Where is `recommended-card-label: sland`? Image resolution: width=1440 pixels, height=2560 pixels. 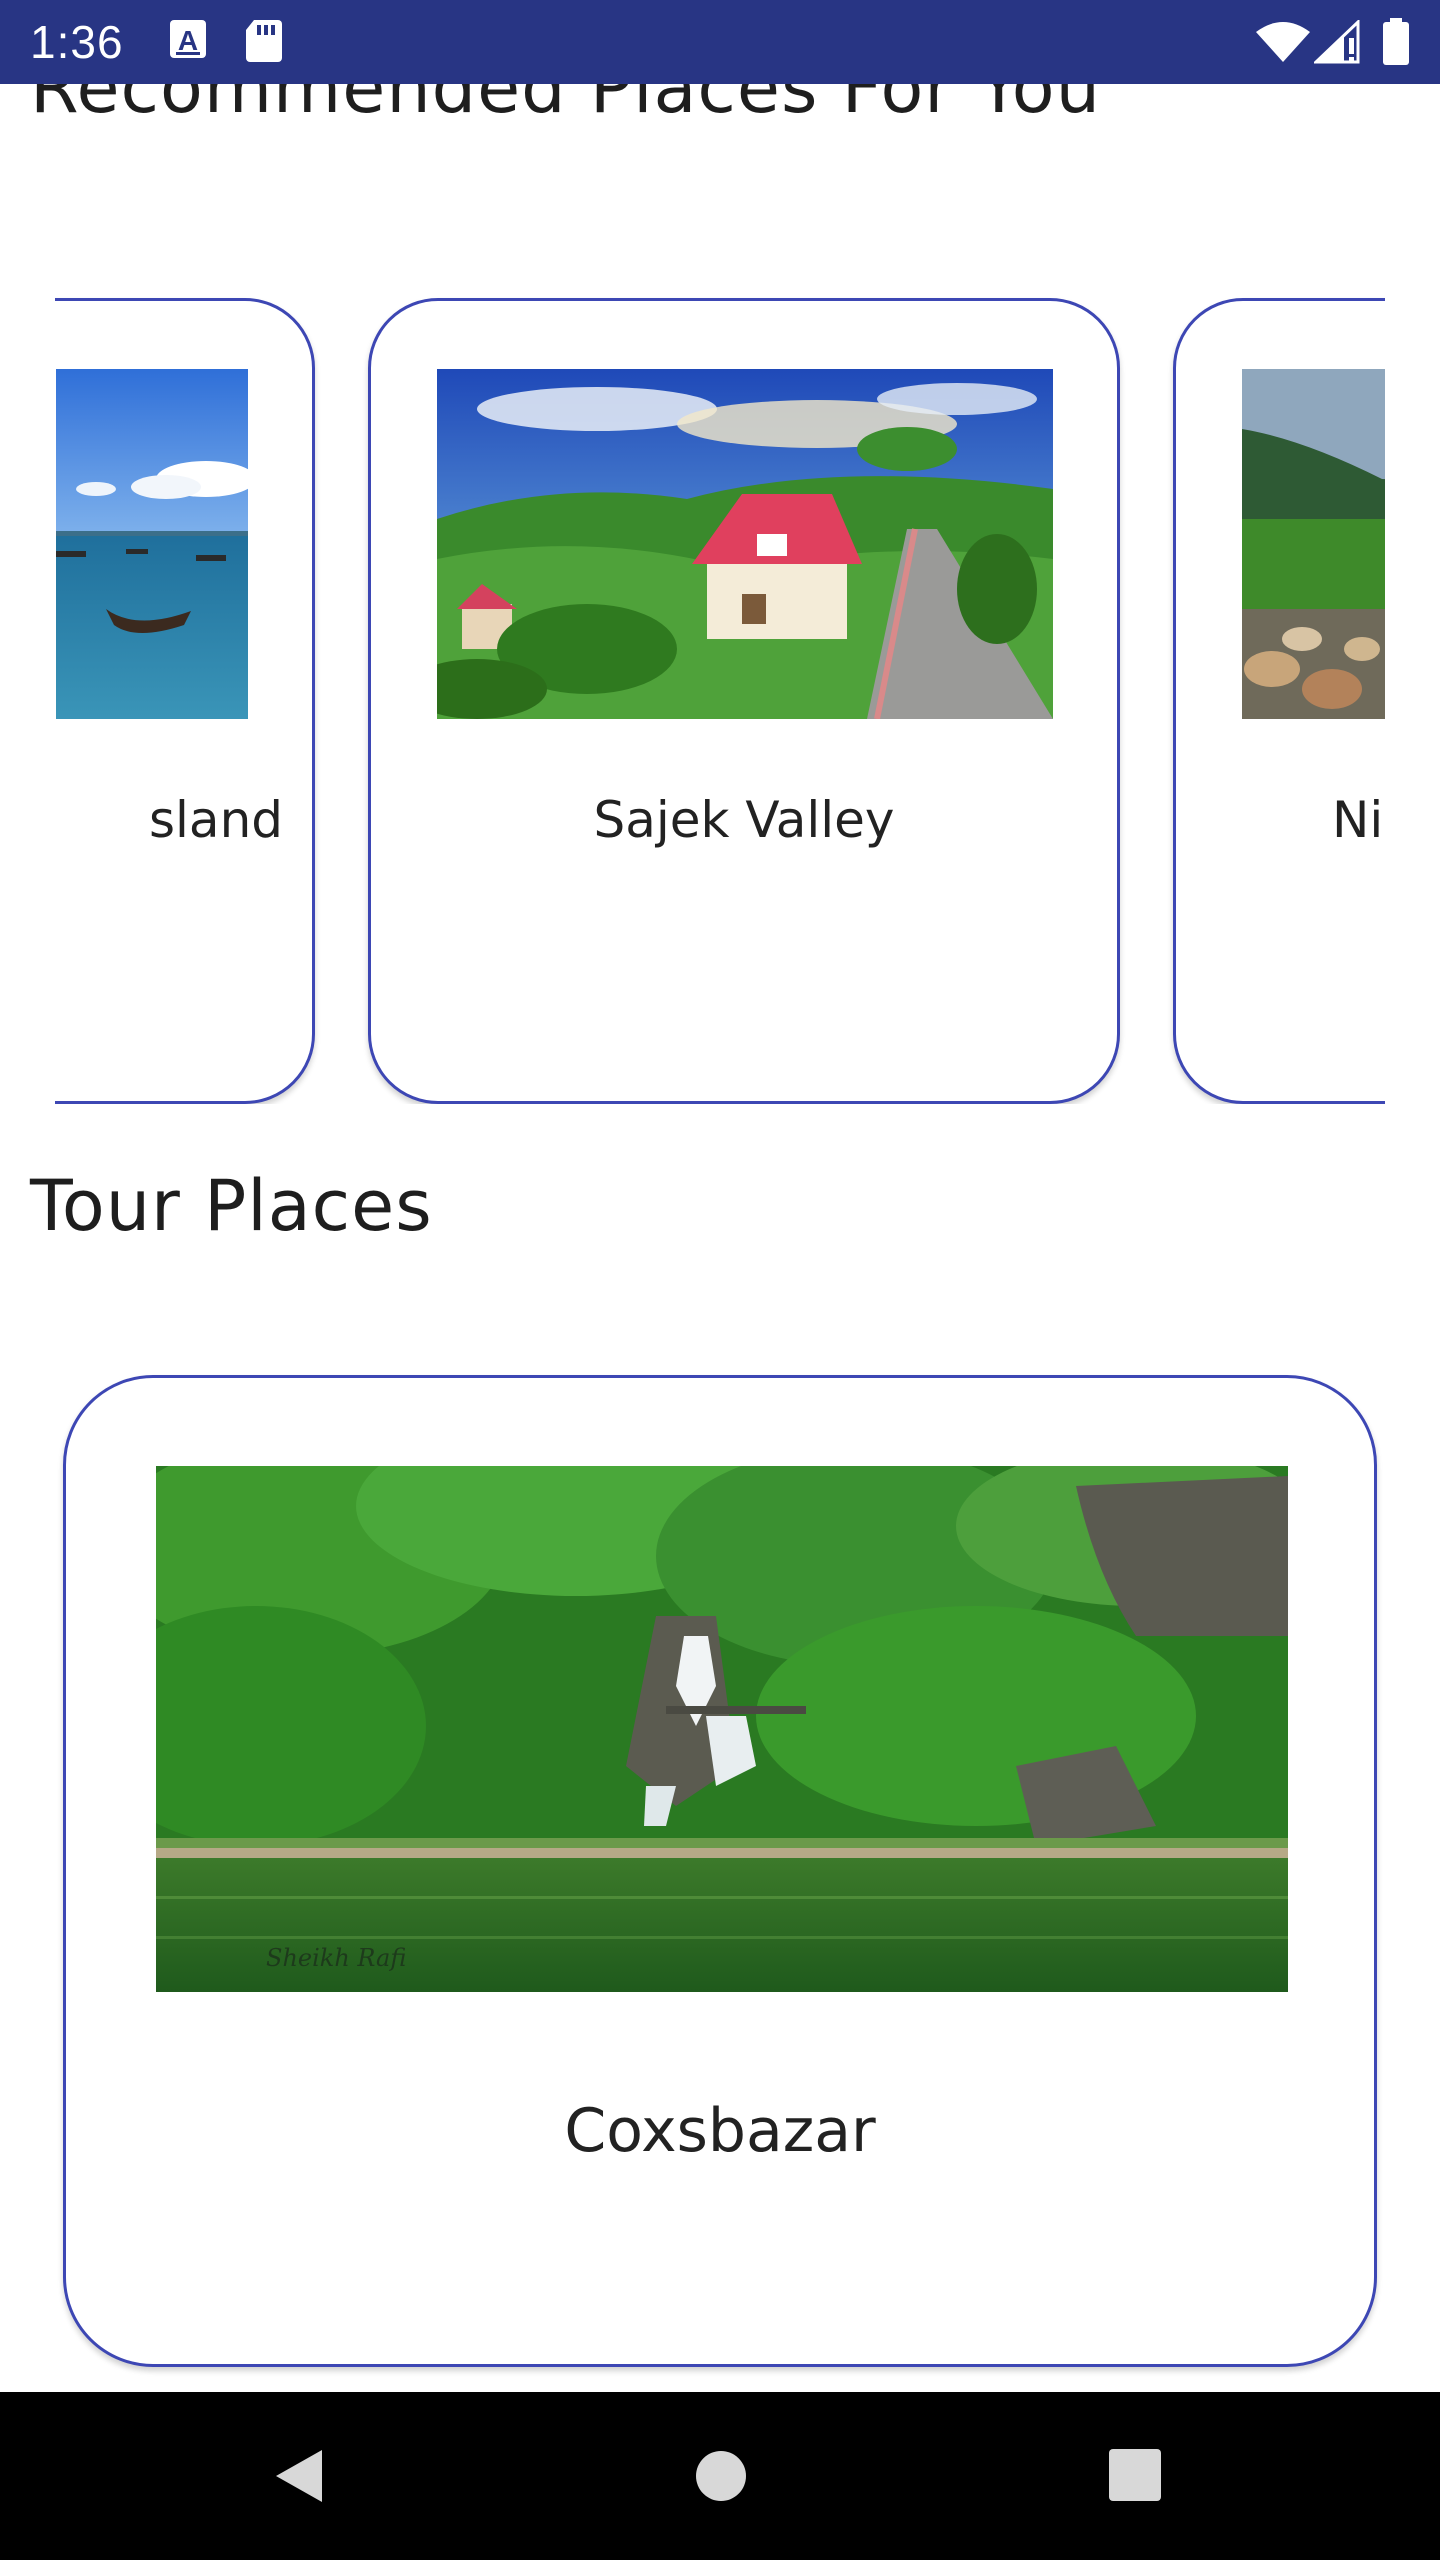 recommended-card-label: sland is located at coordinates (215, 820).